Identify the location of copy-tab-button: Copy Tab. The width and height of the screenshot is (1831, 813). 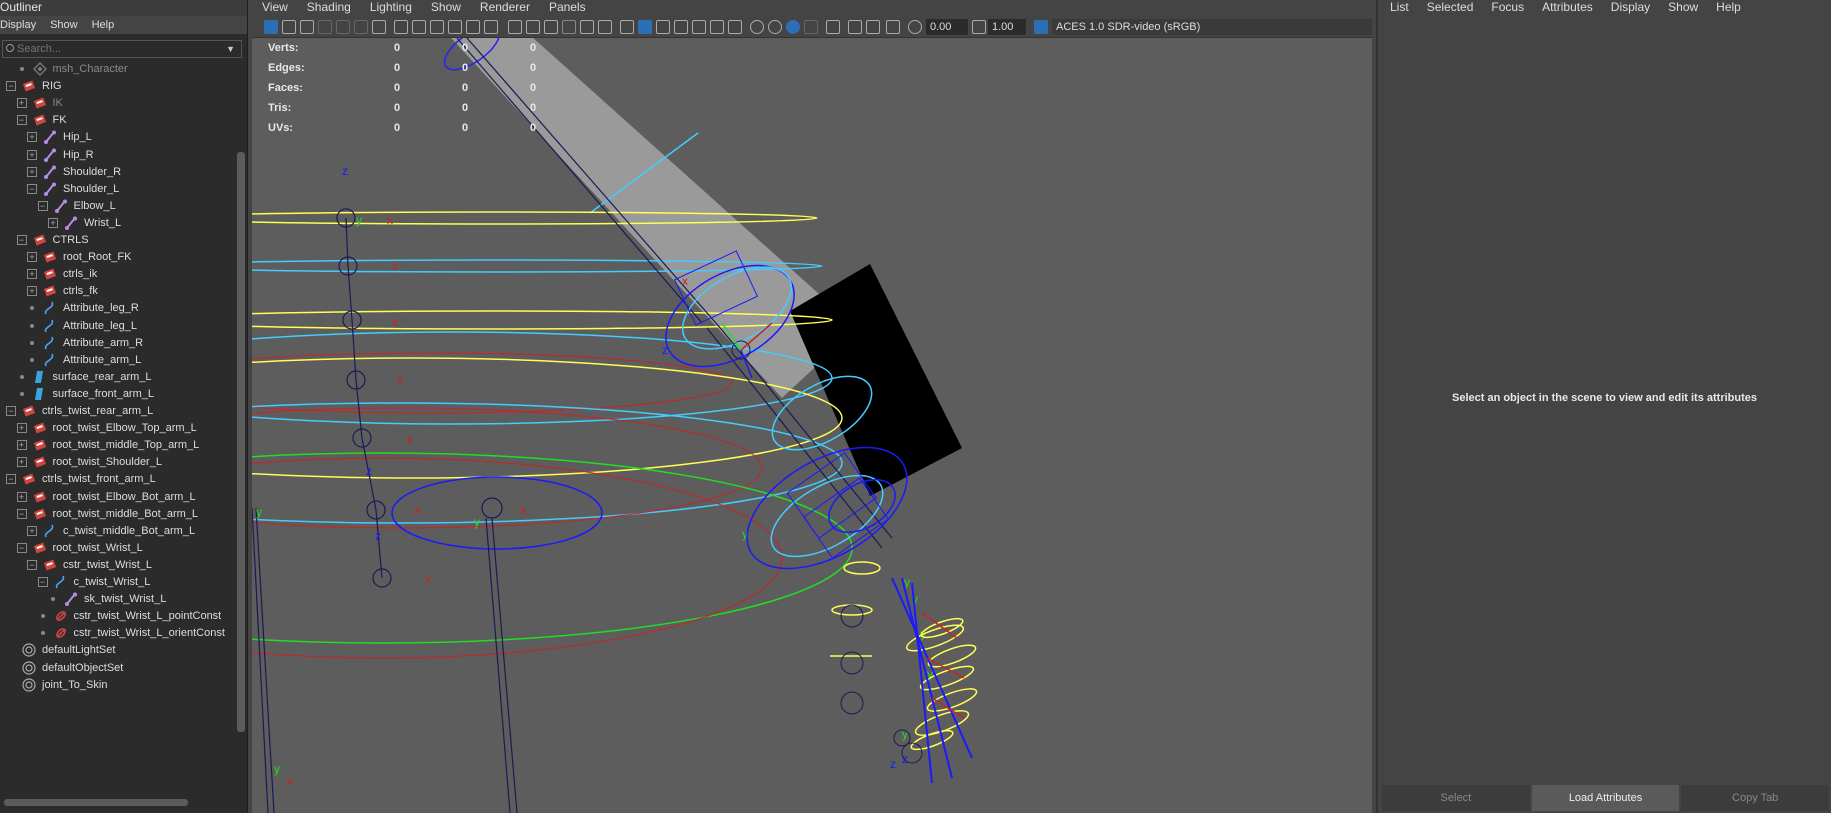
(1755, 798).